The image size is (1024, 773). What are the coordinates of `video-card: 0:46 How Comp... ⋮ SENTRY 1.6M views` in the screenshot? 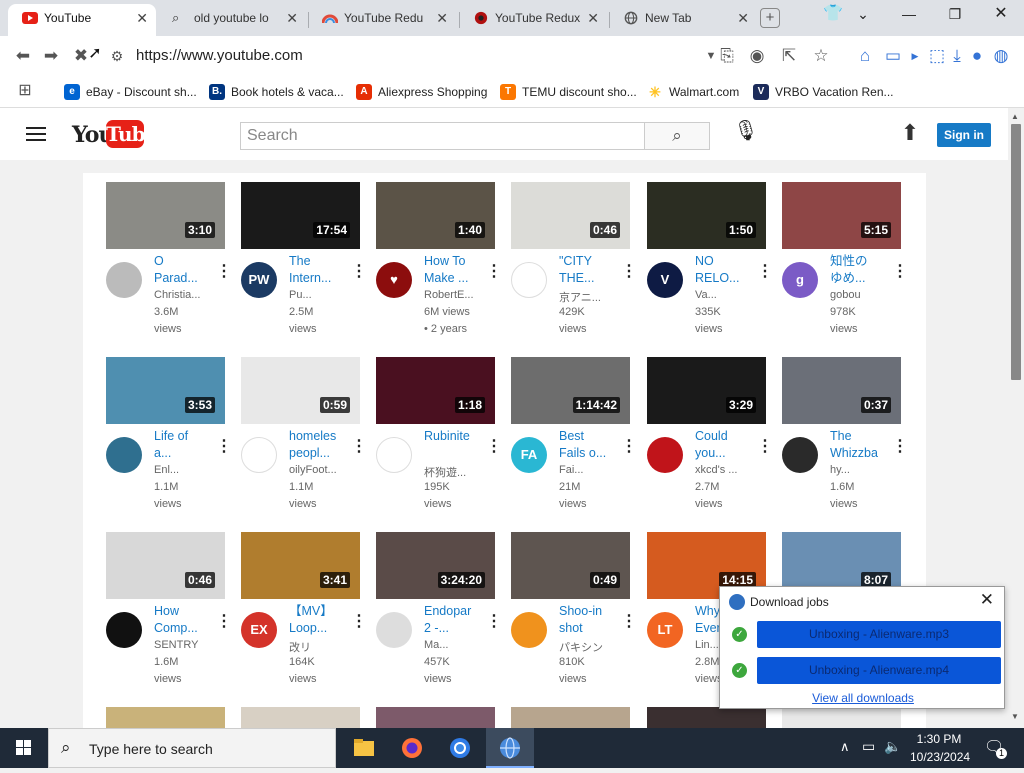 It's located at (169, 617).